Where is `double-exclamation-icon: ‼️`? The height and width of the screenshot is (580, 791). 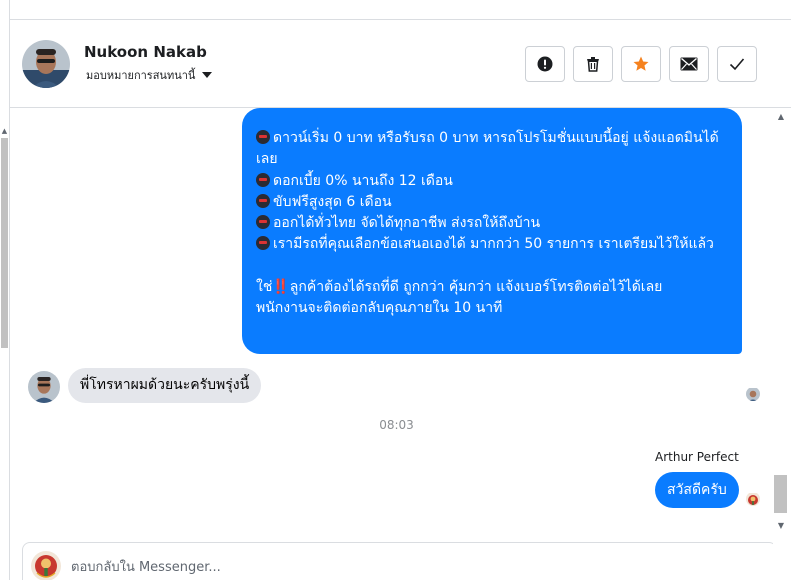
double-exclamation-icon: ‼️ is located at coordinates (281, 286).